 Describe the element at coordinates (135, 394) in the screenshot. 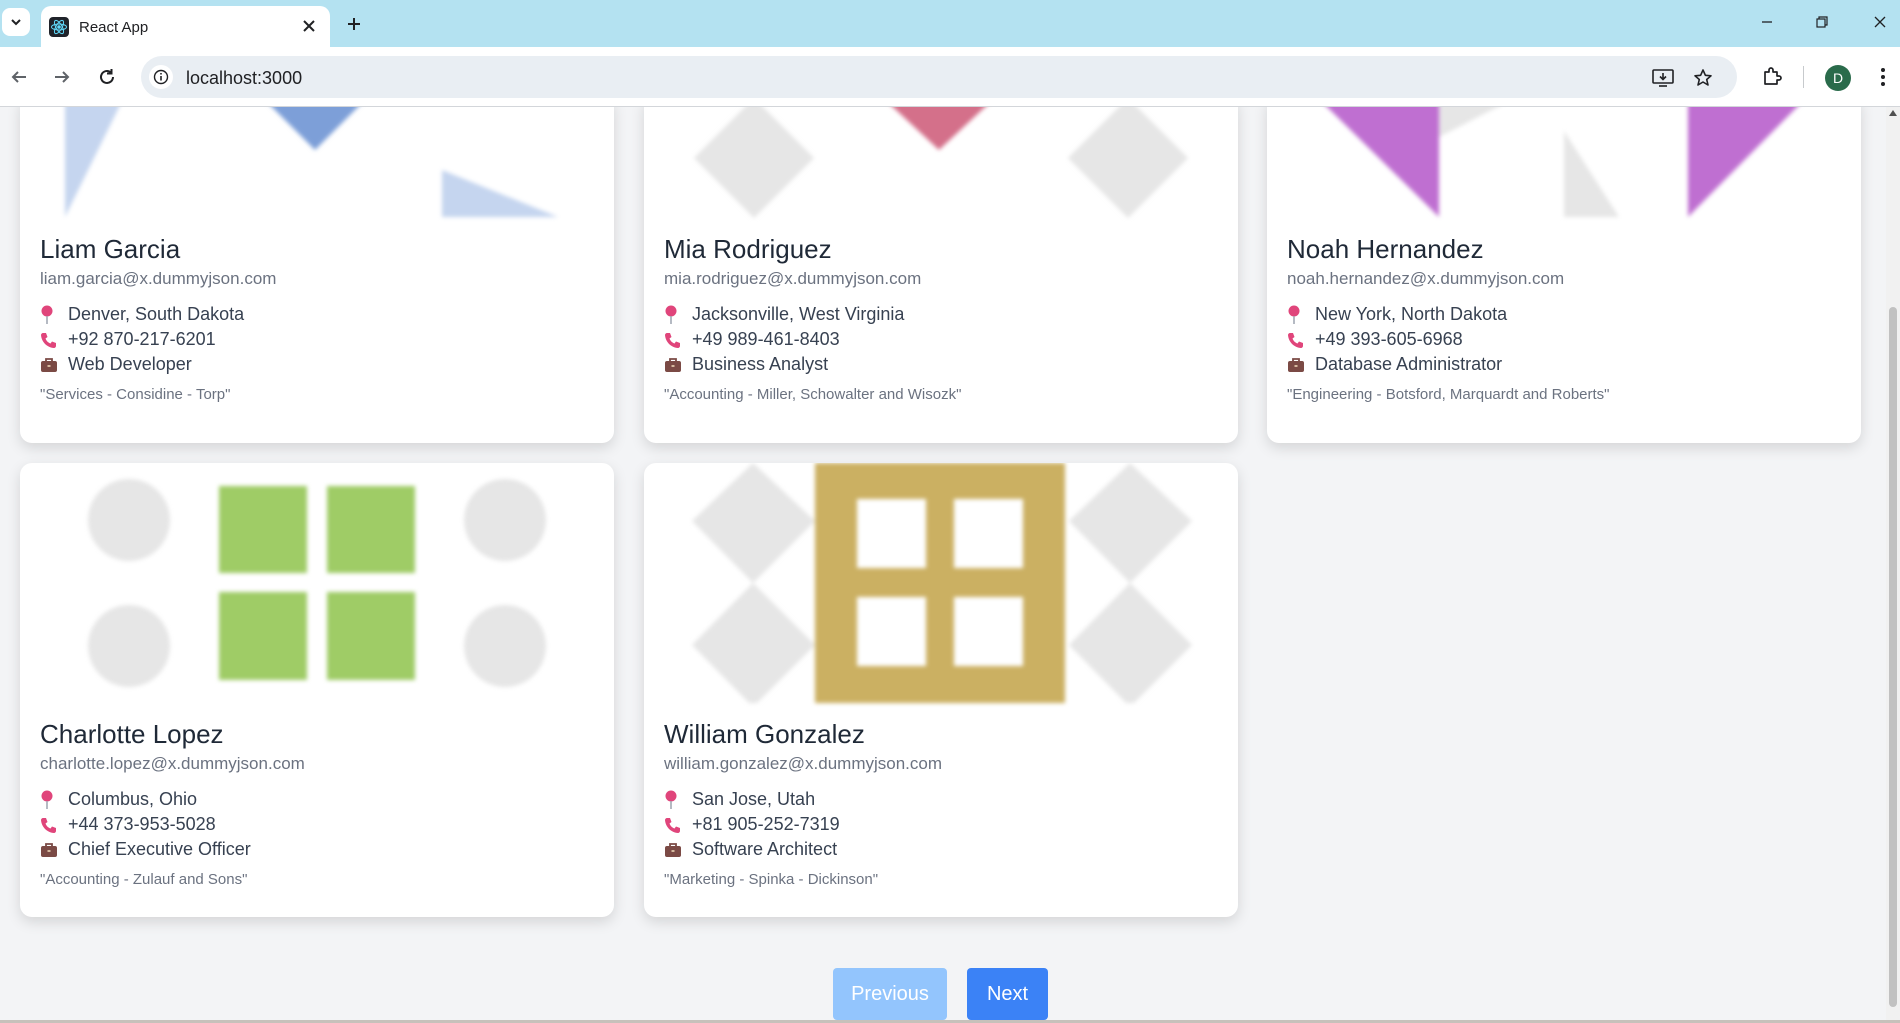

I see `user-company: "Services - Considine - Torp"` at that location.